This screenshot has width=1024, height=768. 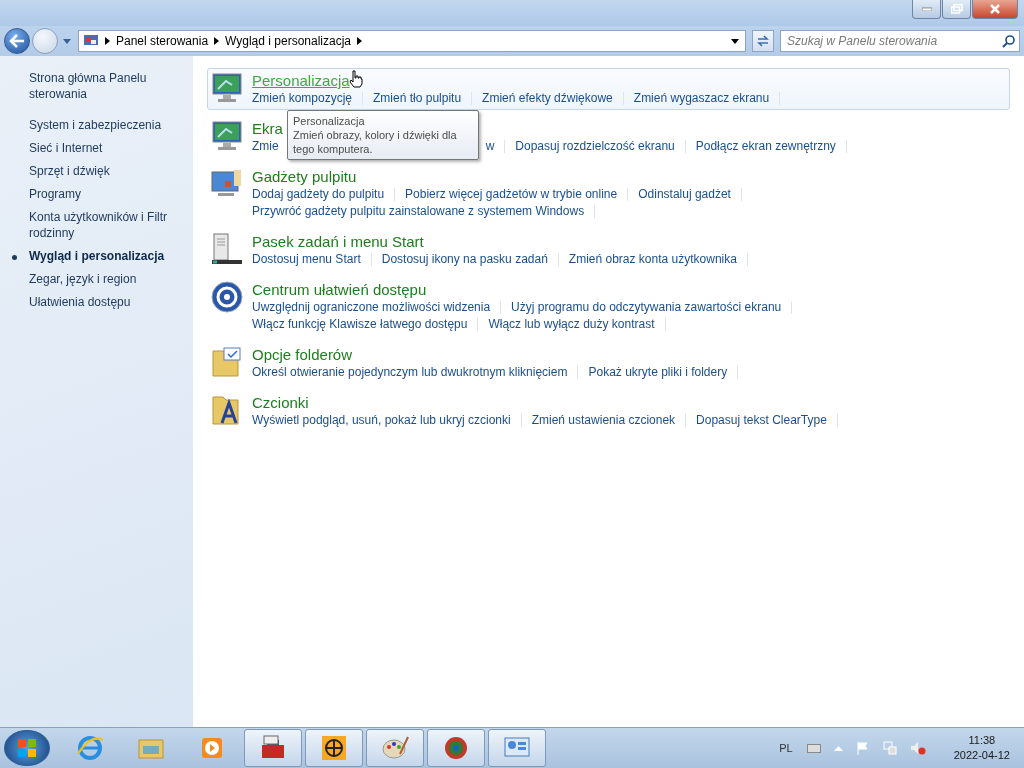 What do you see at coordinates (106, 86) in the screenshot?
I see `sidebar-item: Strona główna Panelu sterowania` at bounding box center [106, 86].